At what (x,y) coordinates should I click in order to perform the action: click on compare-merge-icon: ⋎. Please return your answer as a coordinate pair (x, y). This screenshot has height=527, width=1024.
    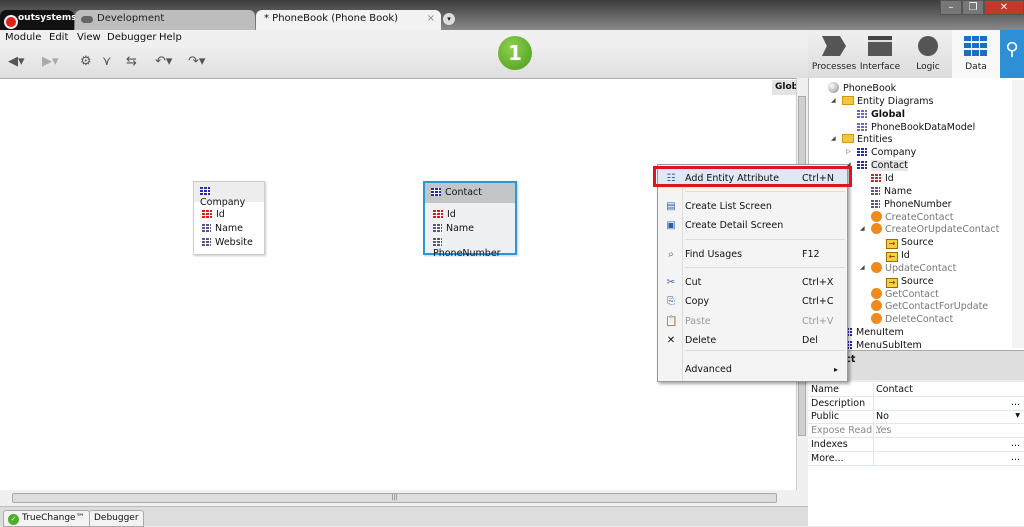
    Looking at the image, I should click on (107, 61).